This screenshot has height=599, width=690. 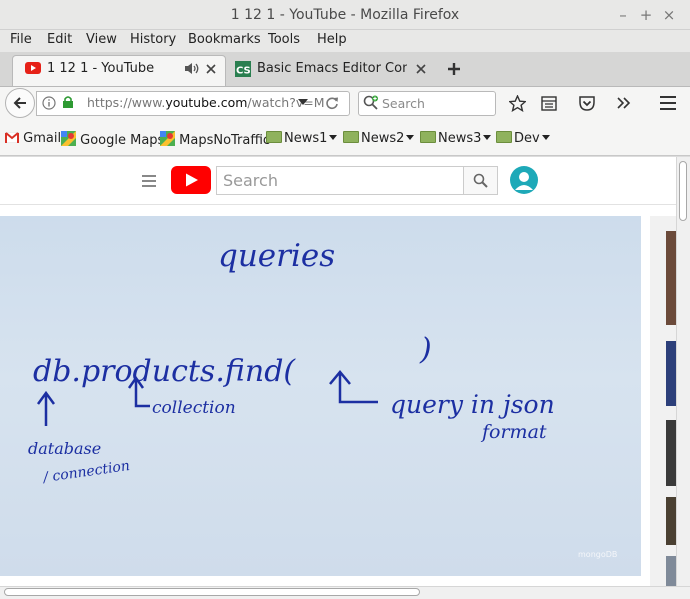 I want to click on menu-tools: Tools, so click(x=284, y=41).